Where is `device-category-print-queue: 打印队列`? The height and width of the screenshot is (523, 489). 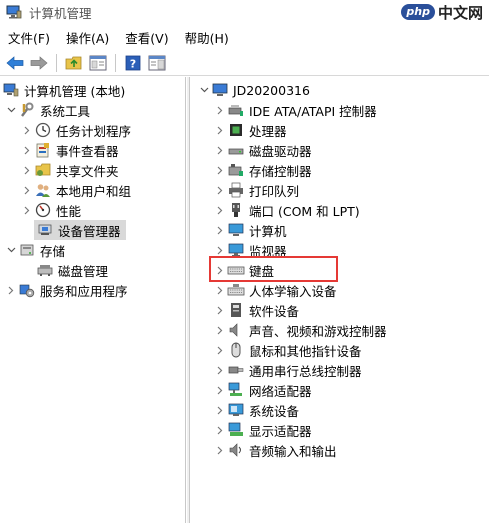 device-category-print-queue: 打印队列 is located at coordinates (256, 190).